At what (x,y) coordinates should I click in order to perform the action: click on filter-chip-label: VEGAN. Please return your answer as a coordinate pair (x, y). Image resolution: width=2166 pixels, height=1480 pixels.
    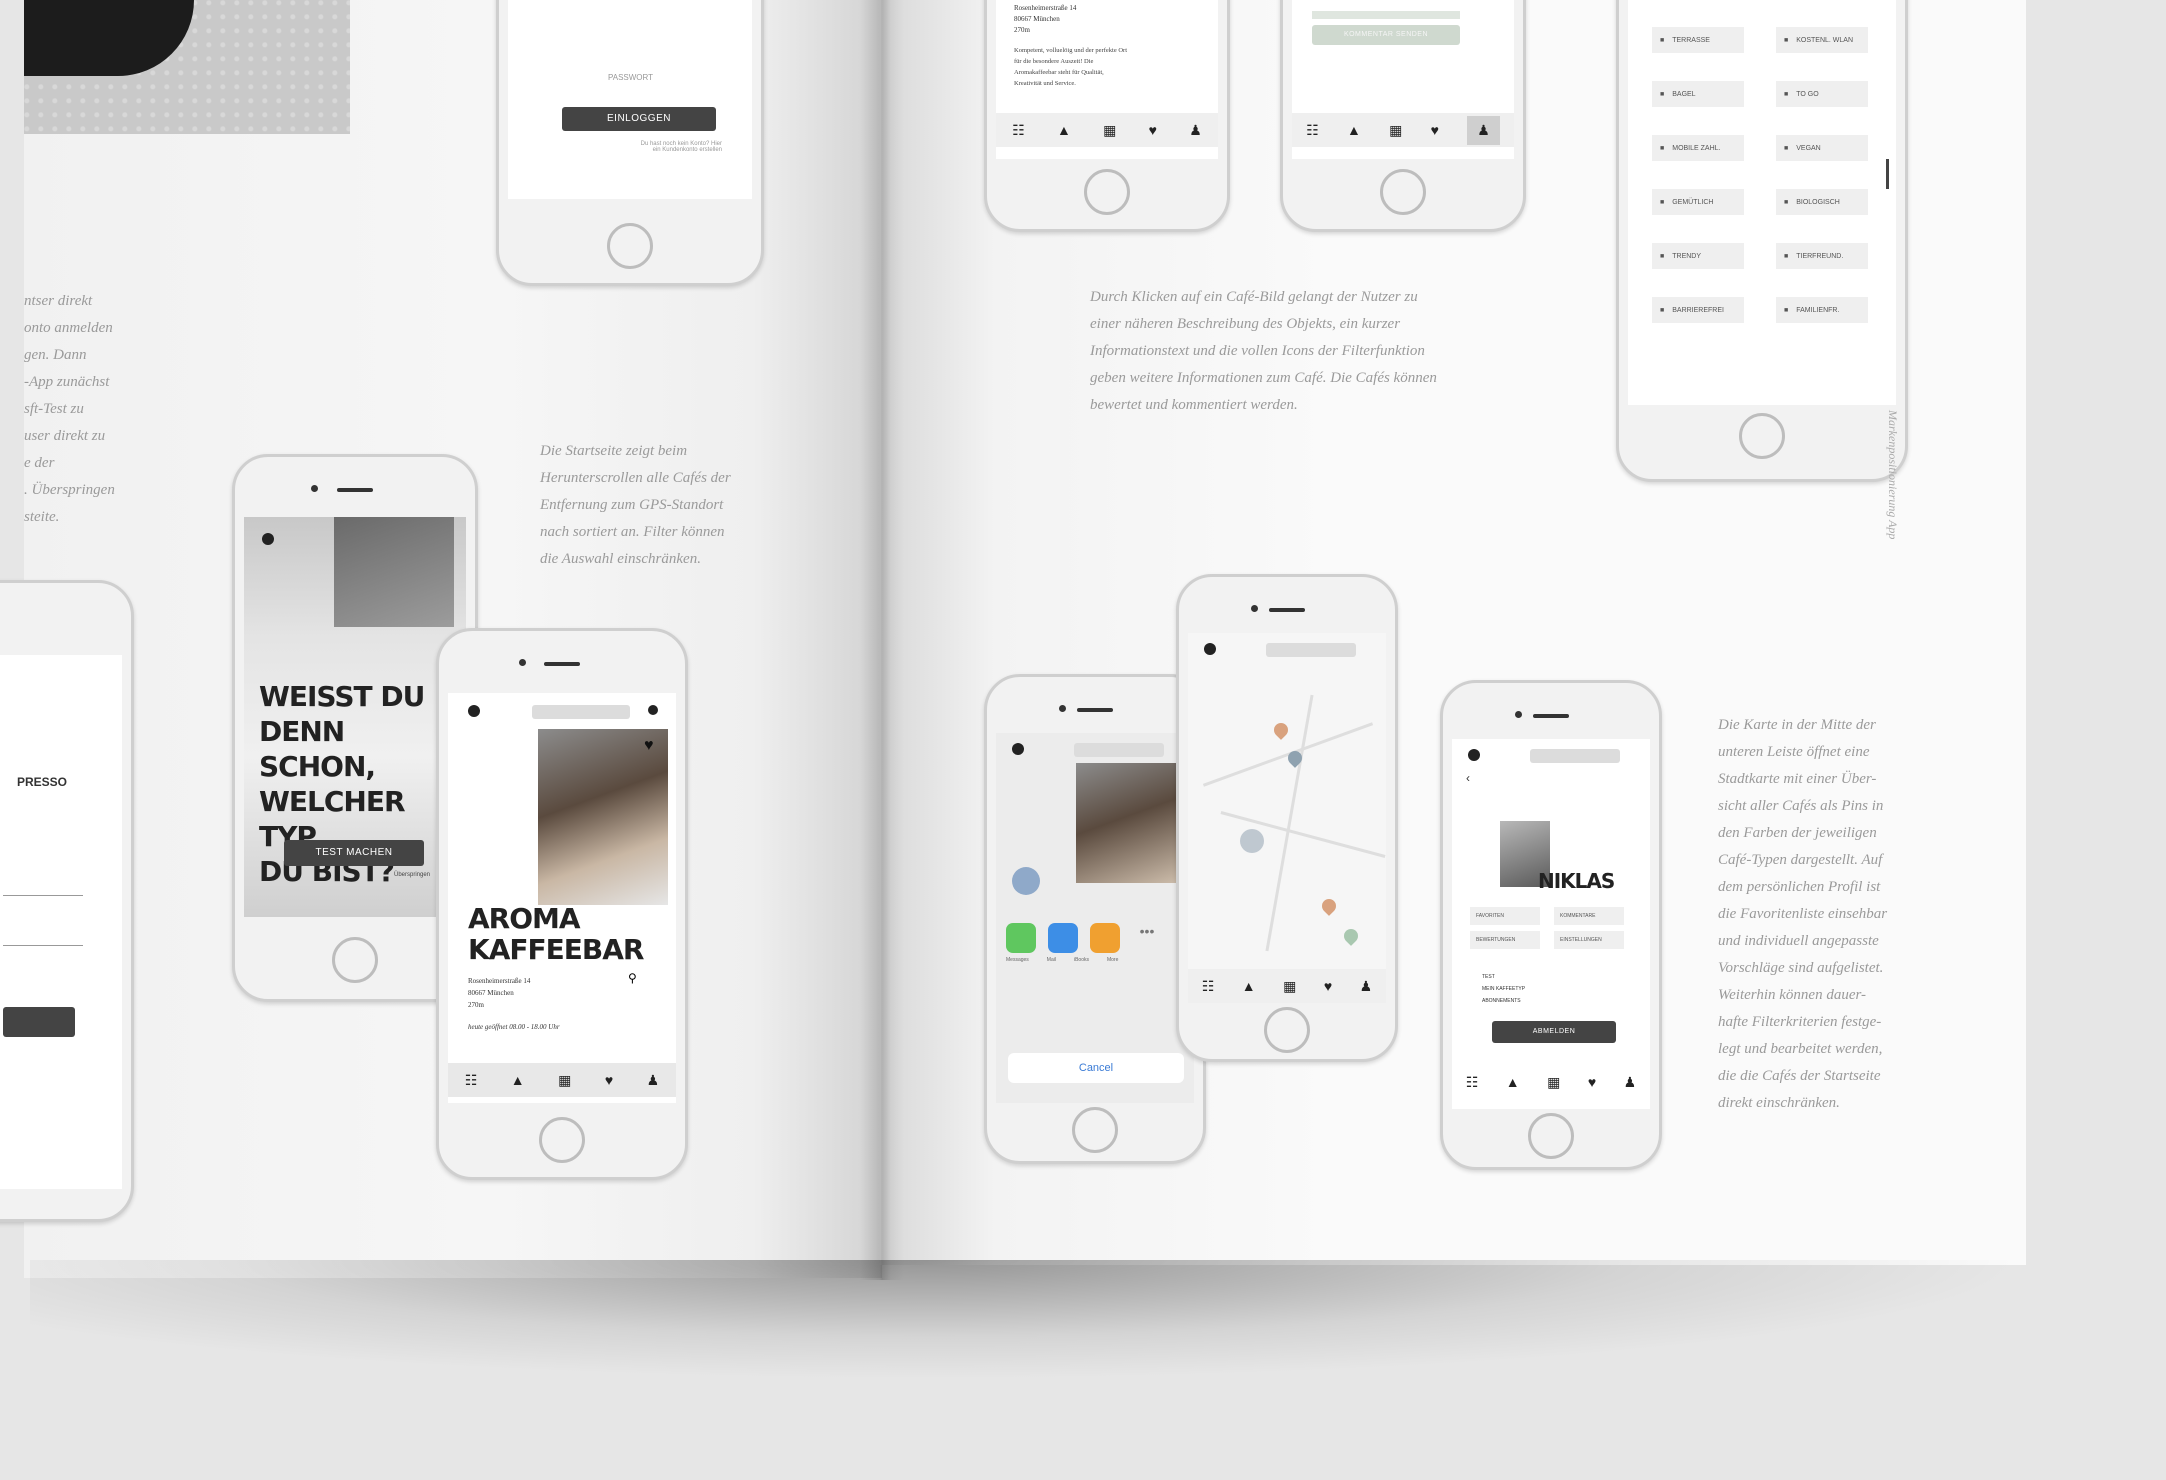
    Looking at the image, I should click on (1808, 148).